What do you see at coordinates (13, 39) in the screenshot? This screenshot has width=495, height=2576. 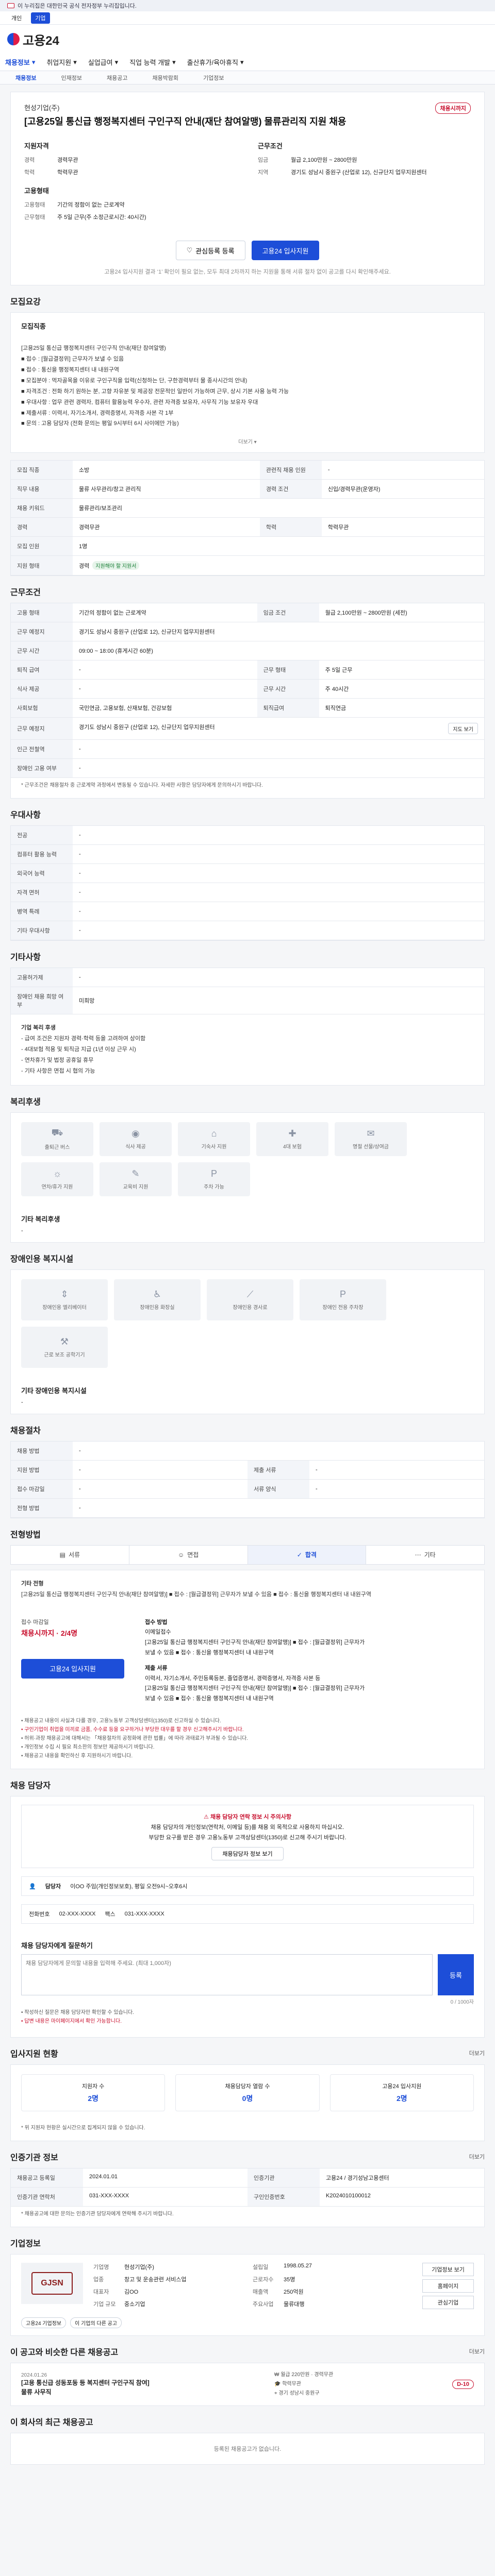 I see `logo-icon` at bounding box center [13, 39].